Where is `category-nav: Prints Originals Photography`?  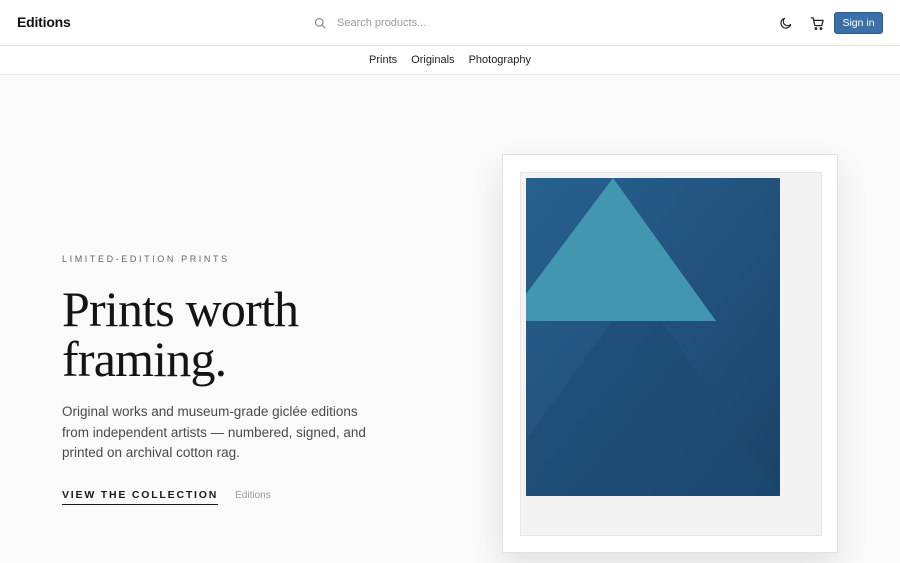 category-nav: Prints Originals Photography is located at coordinates (450, 60).